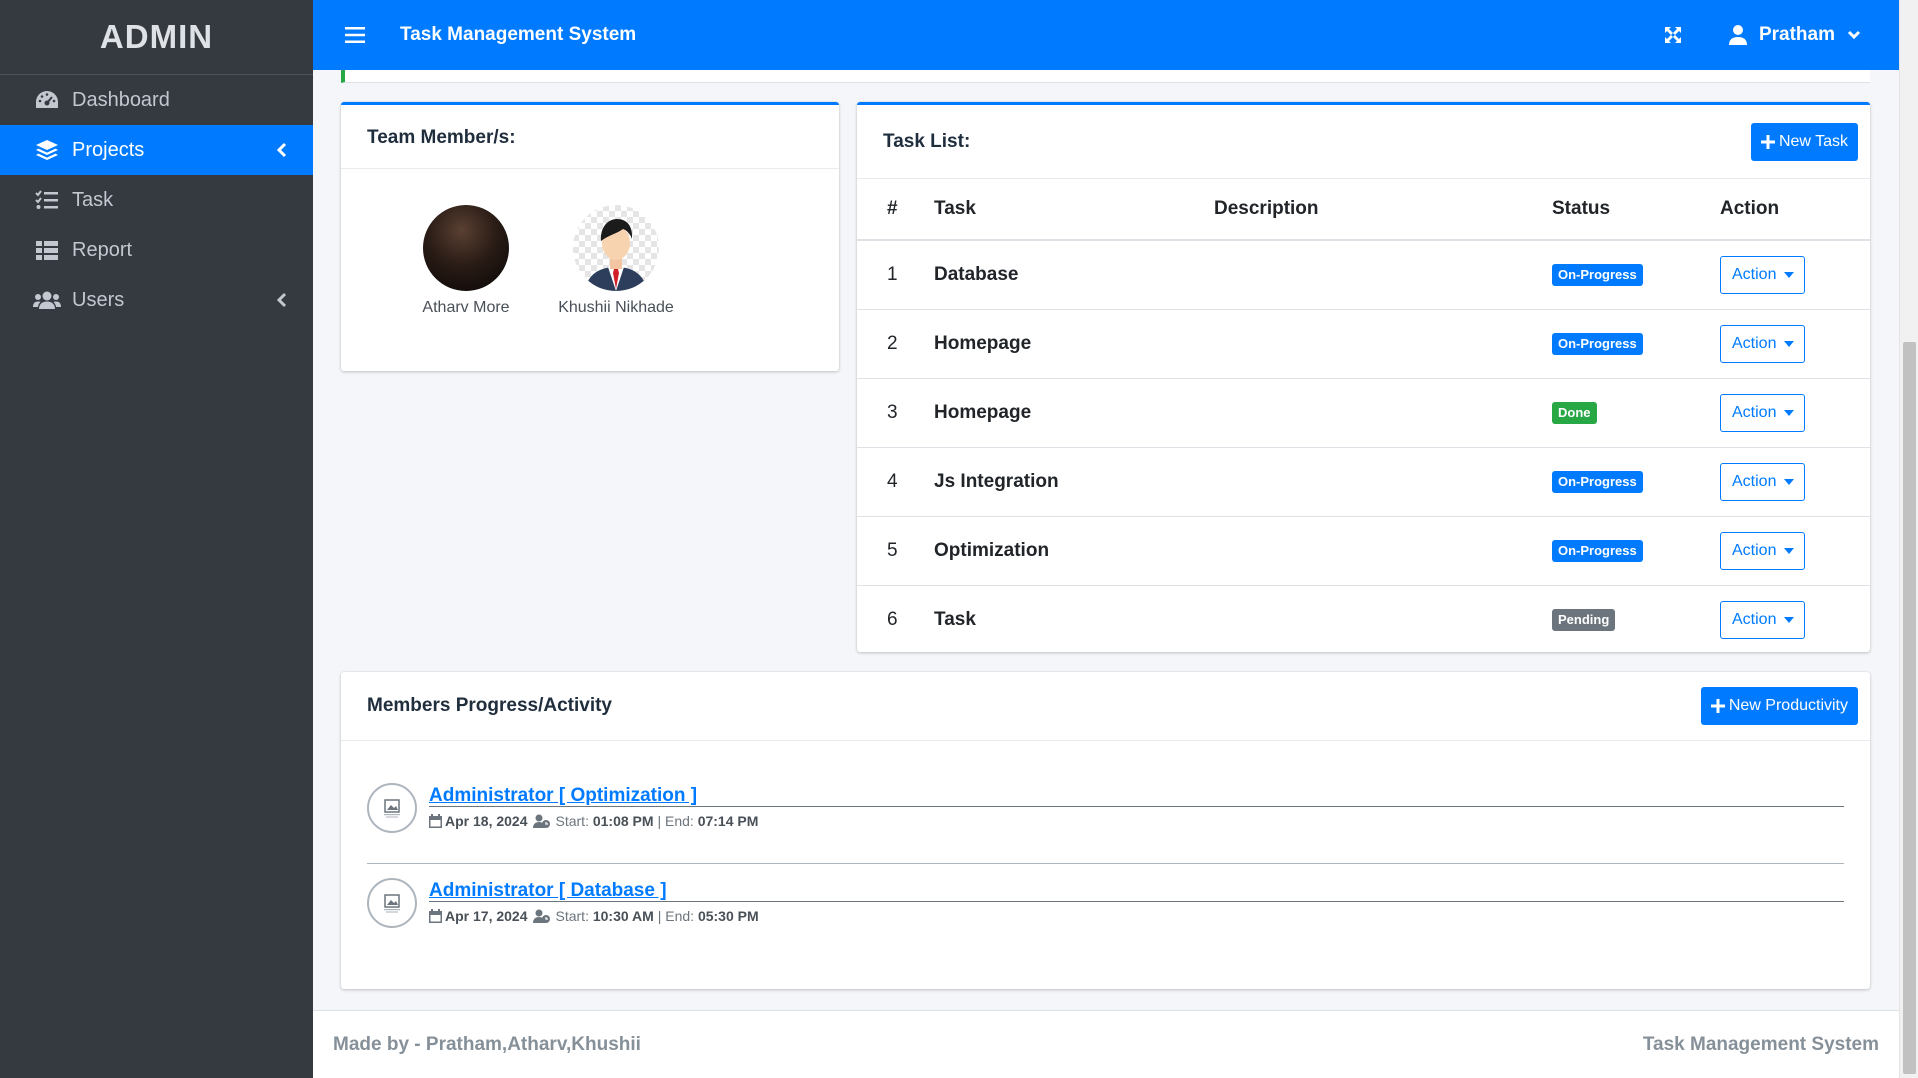 The width and height of the screenshot is (1918, 1078). I want to click on user-icon, so click(1737, 35).